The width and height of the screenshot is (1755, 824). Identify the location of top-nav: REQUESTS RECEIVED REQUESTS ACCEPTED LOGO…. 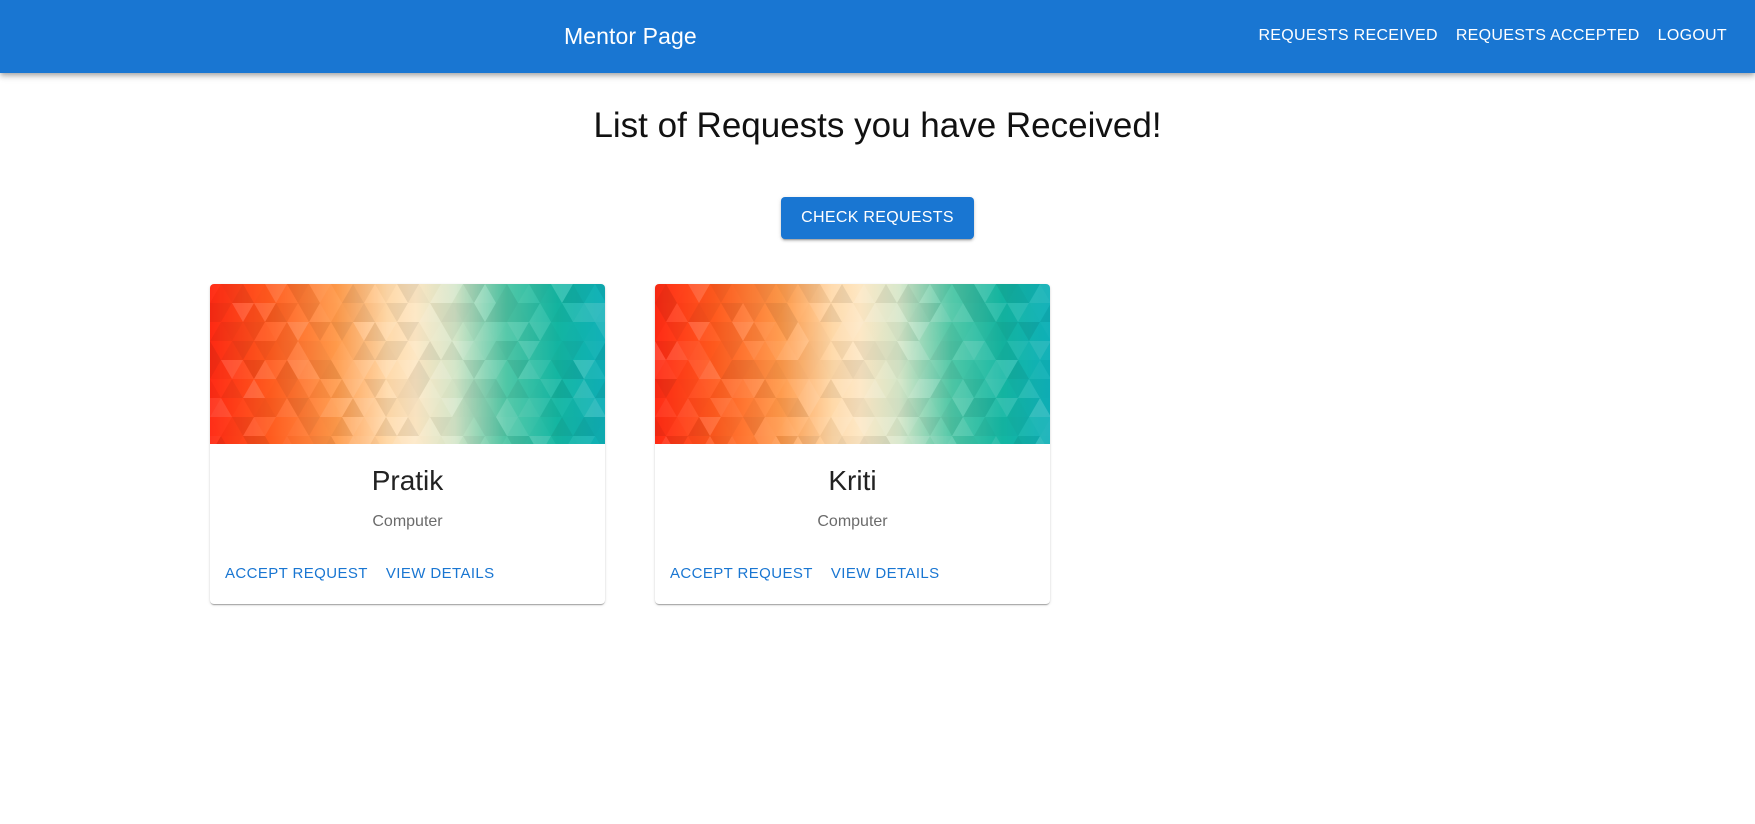
(1492, 36).